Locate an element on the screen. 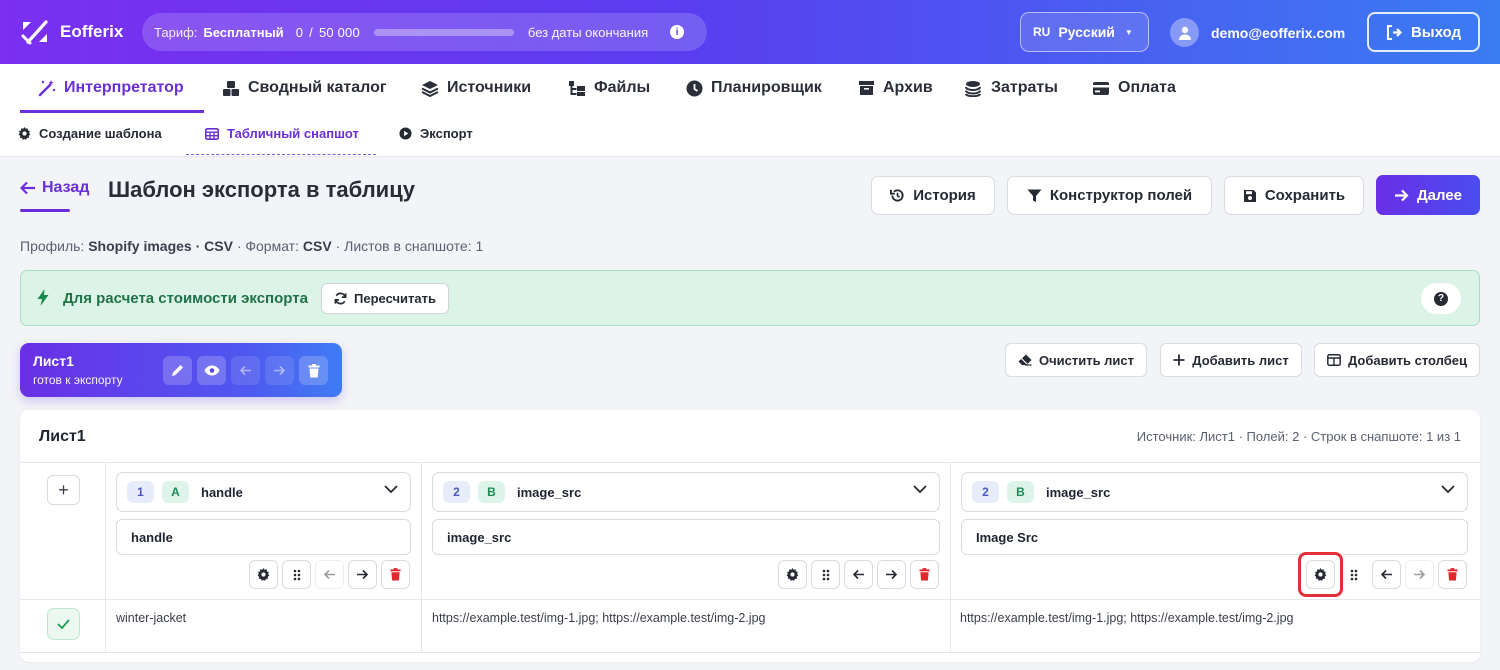 This screenshot has width=1500, height=670. nav-item-files: Файлы is located at coordinates (609, 88).